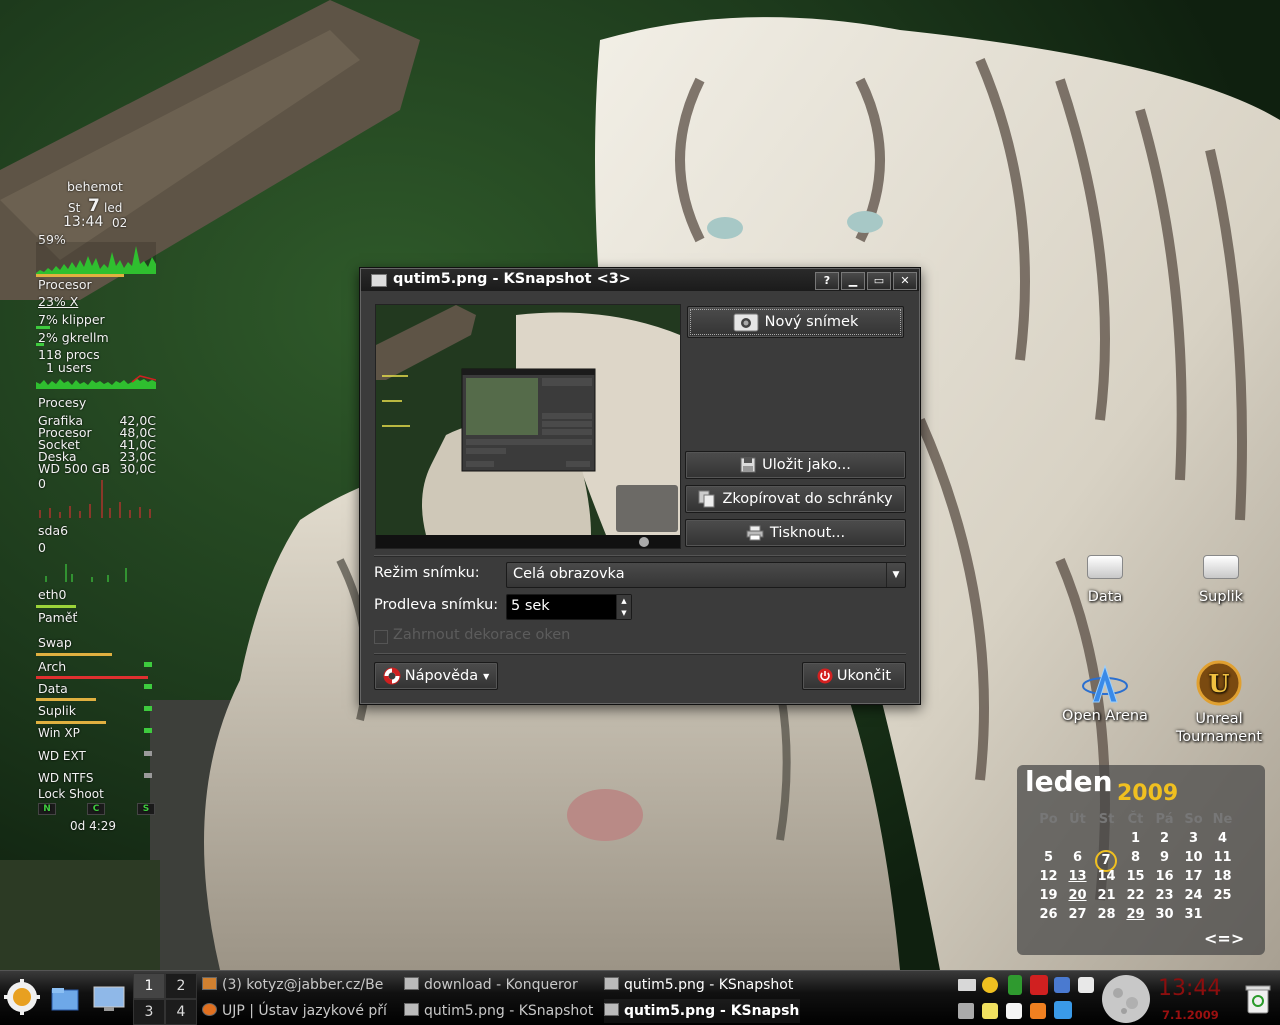 This screenshot has height=1025, width=1280. I want to click on calendar-day: 30, so click(1164, 914).